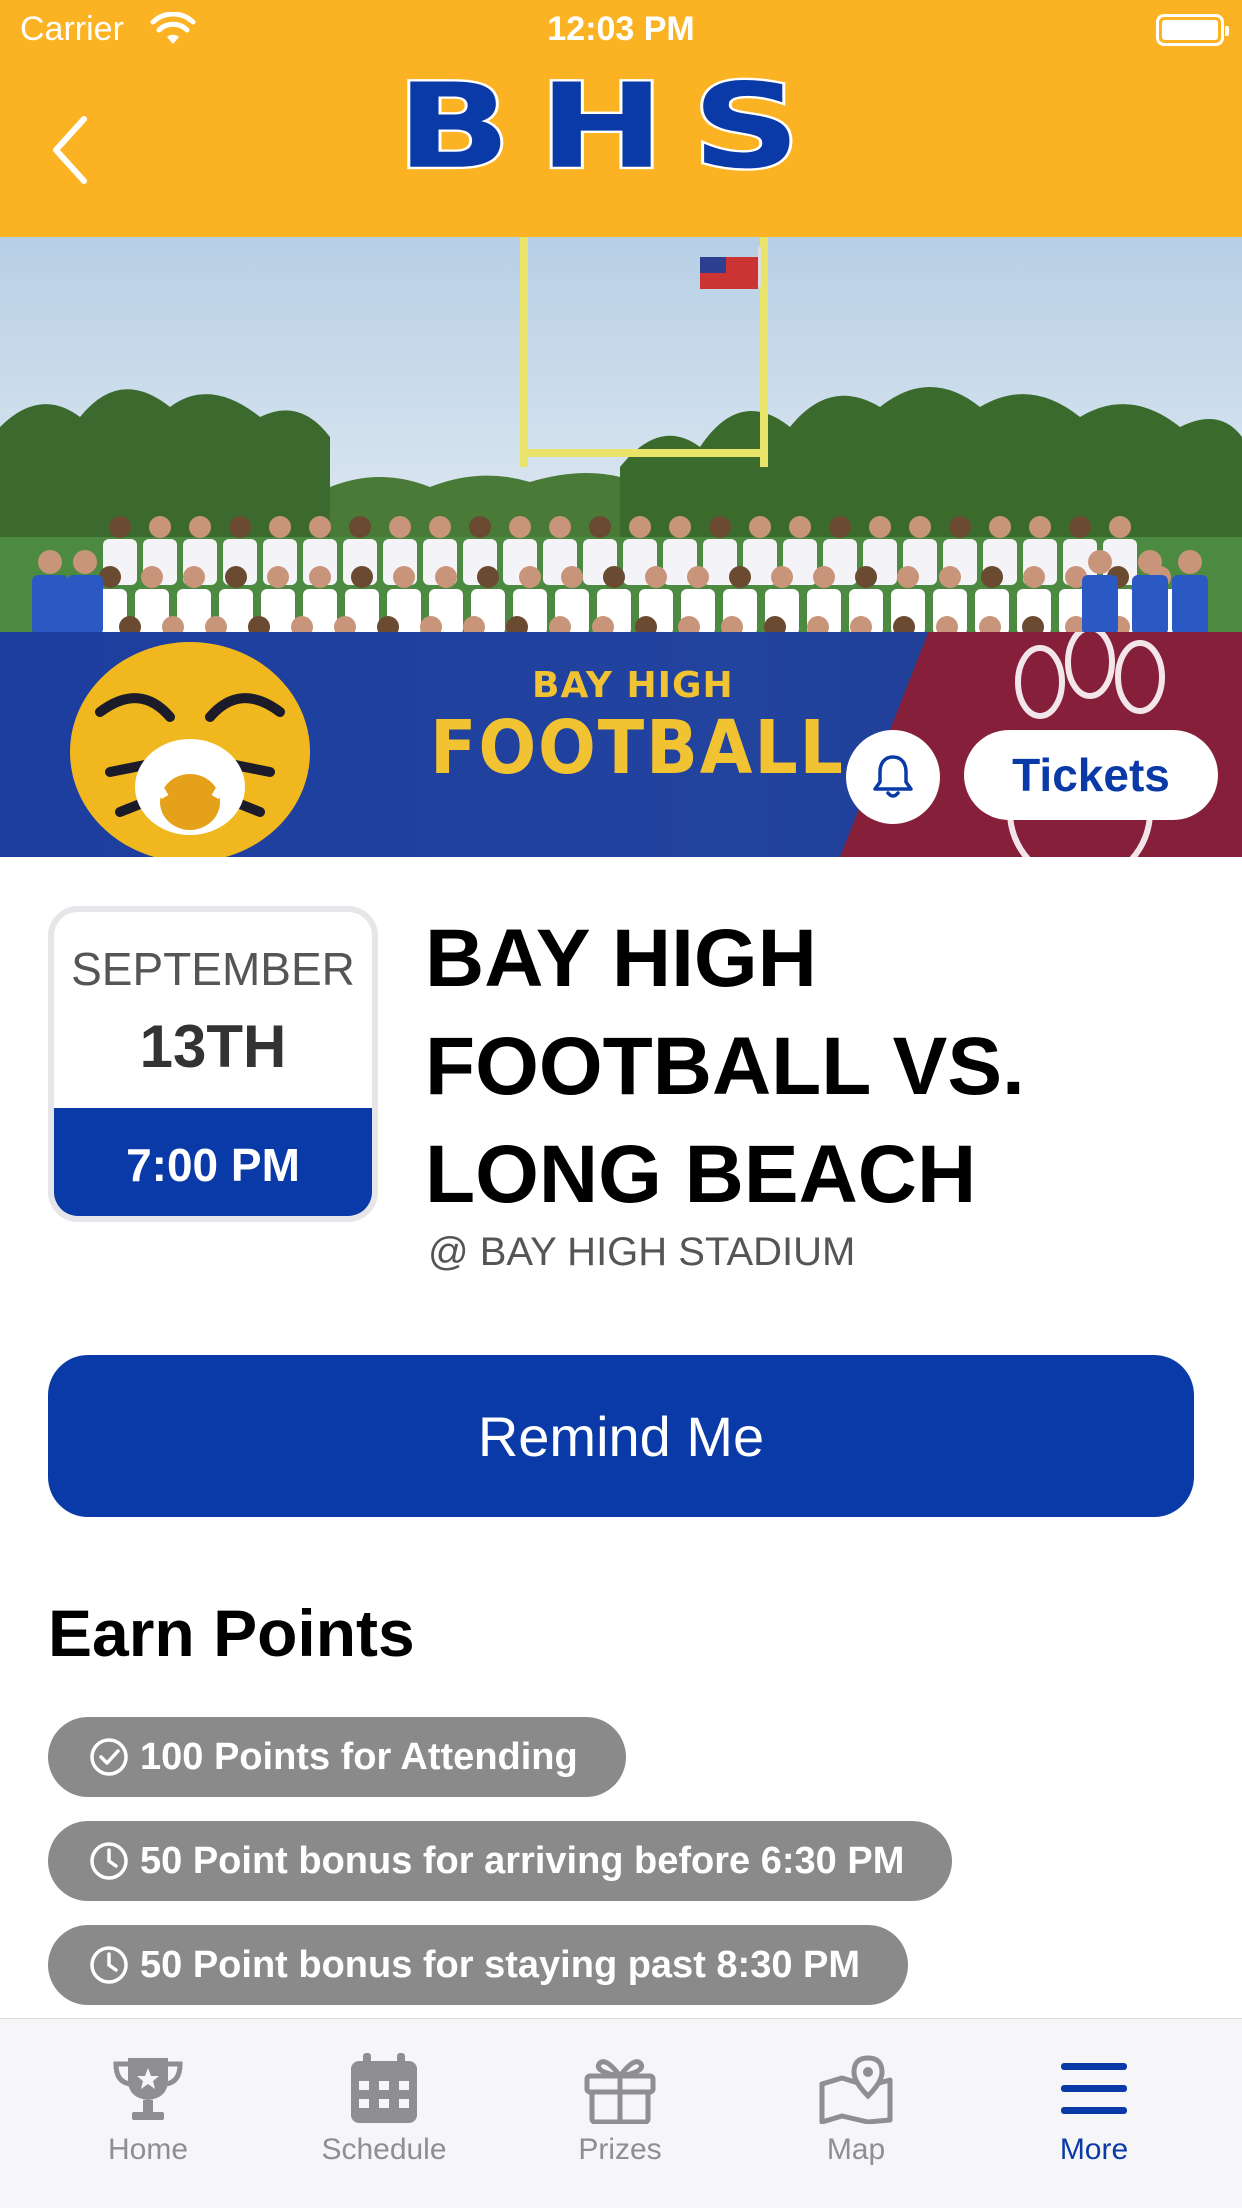  I want to click on check-circle-icon, so click(109, 1757).